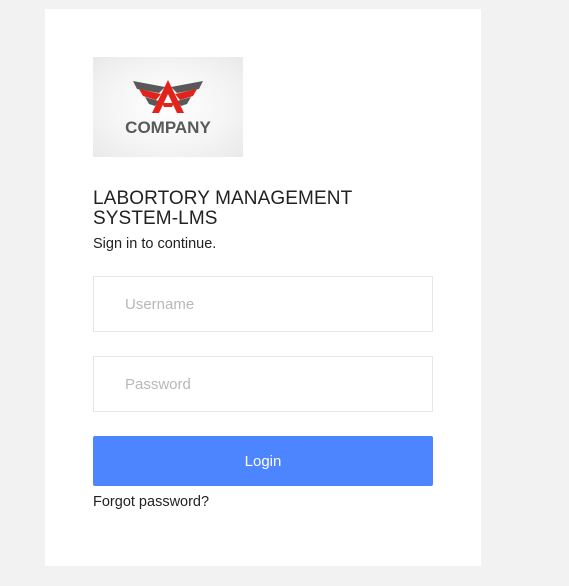  I want to click on page-subtitle: Sign in to continue., so click(155, 244).